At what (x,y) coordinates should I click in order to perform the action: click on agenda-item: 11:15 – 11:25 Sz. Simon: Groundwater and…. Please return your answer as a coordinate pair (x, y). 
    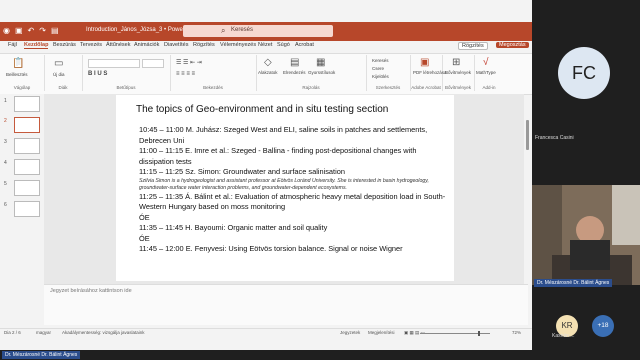
    Looking at the image, I should click on (242, 171).